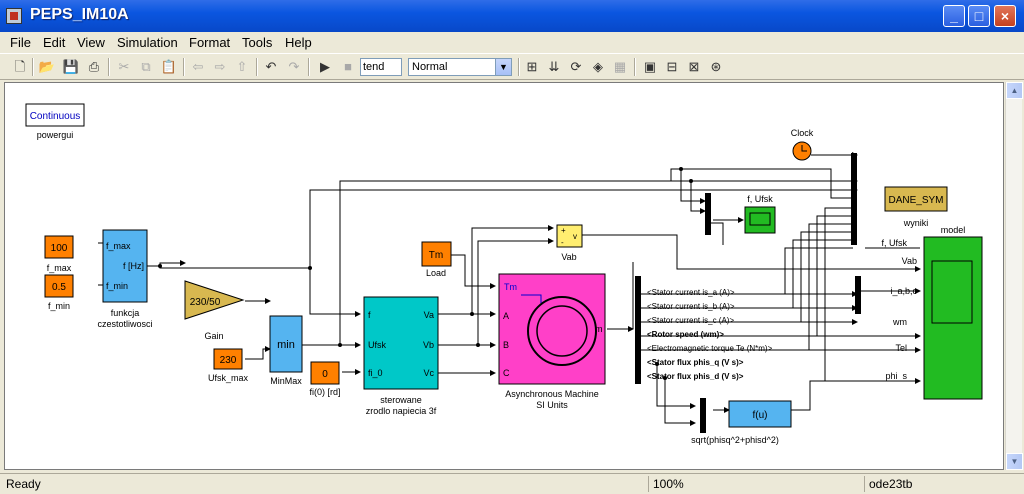 This screenshot has width=1024, height=494. I want to click on minmax-text: min, so click(286, 345).